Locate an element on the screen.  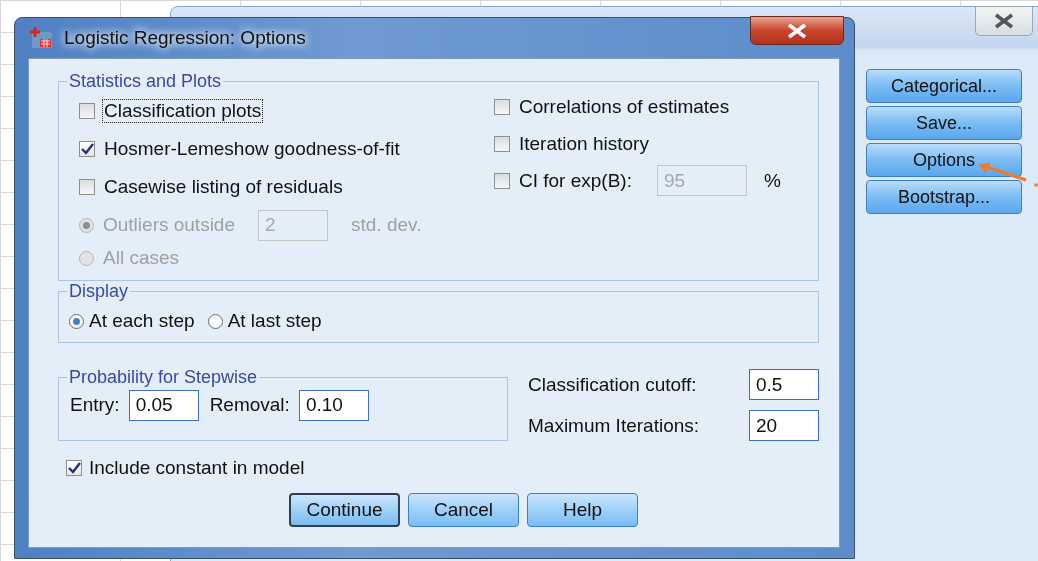
unit-label: std. dev. is located at coordinates (386, 225).